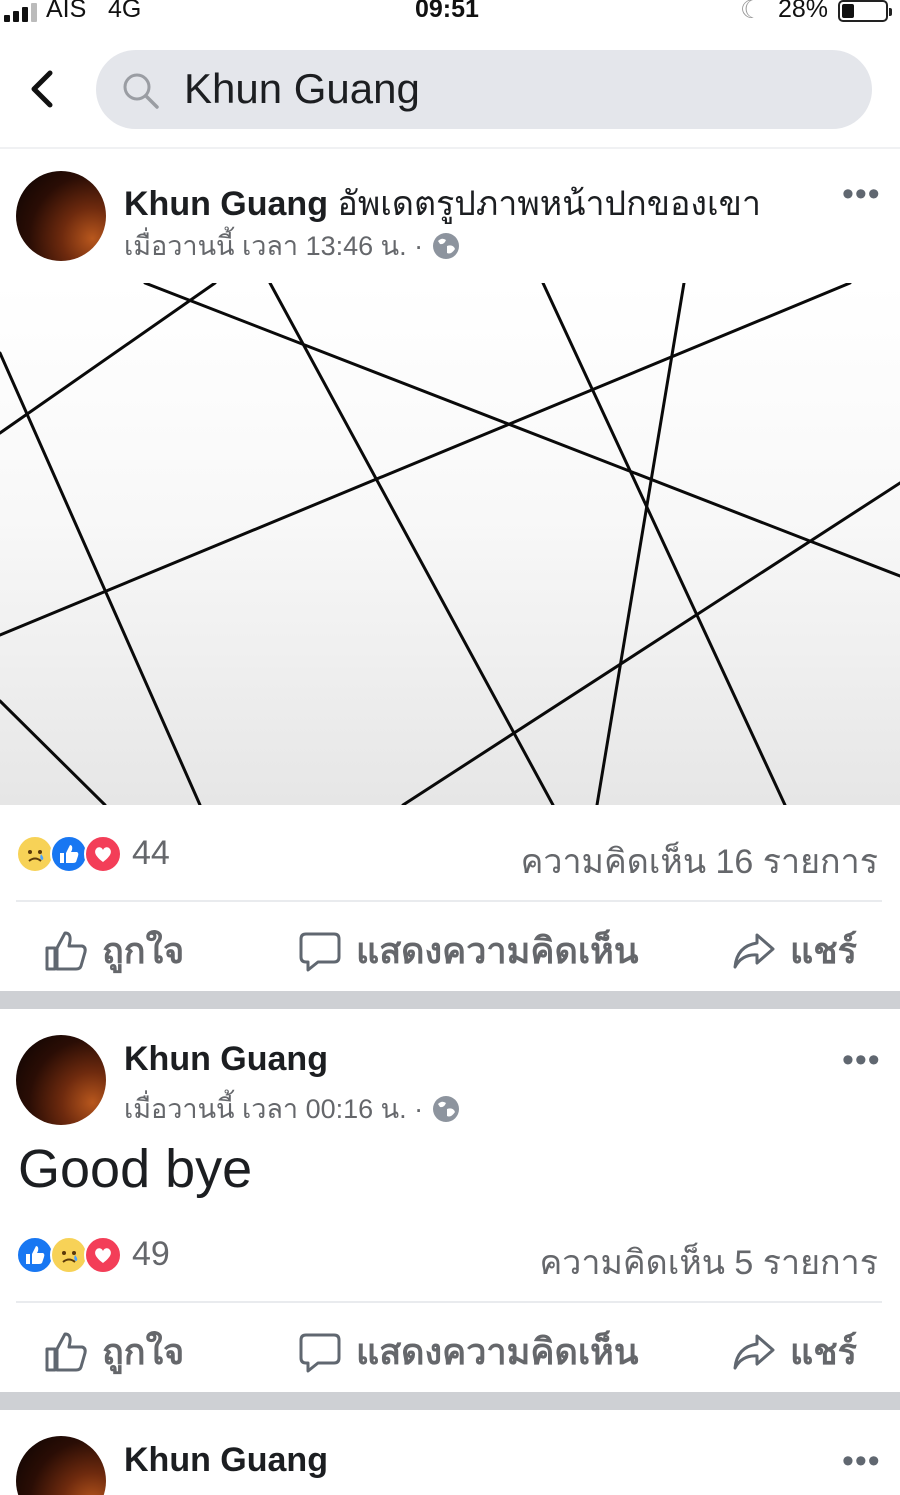  I want to click on back-button, so click(42, 89).